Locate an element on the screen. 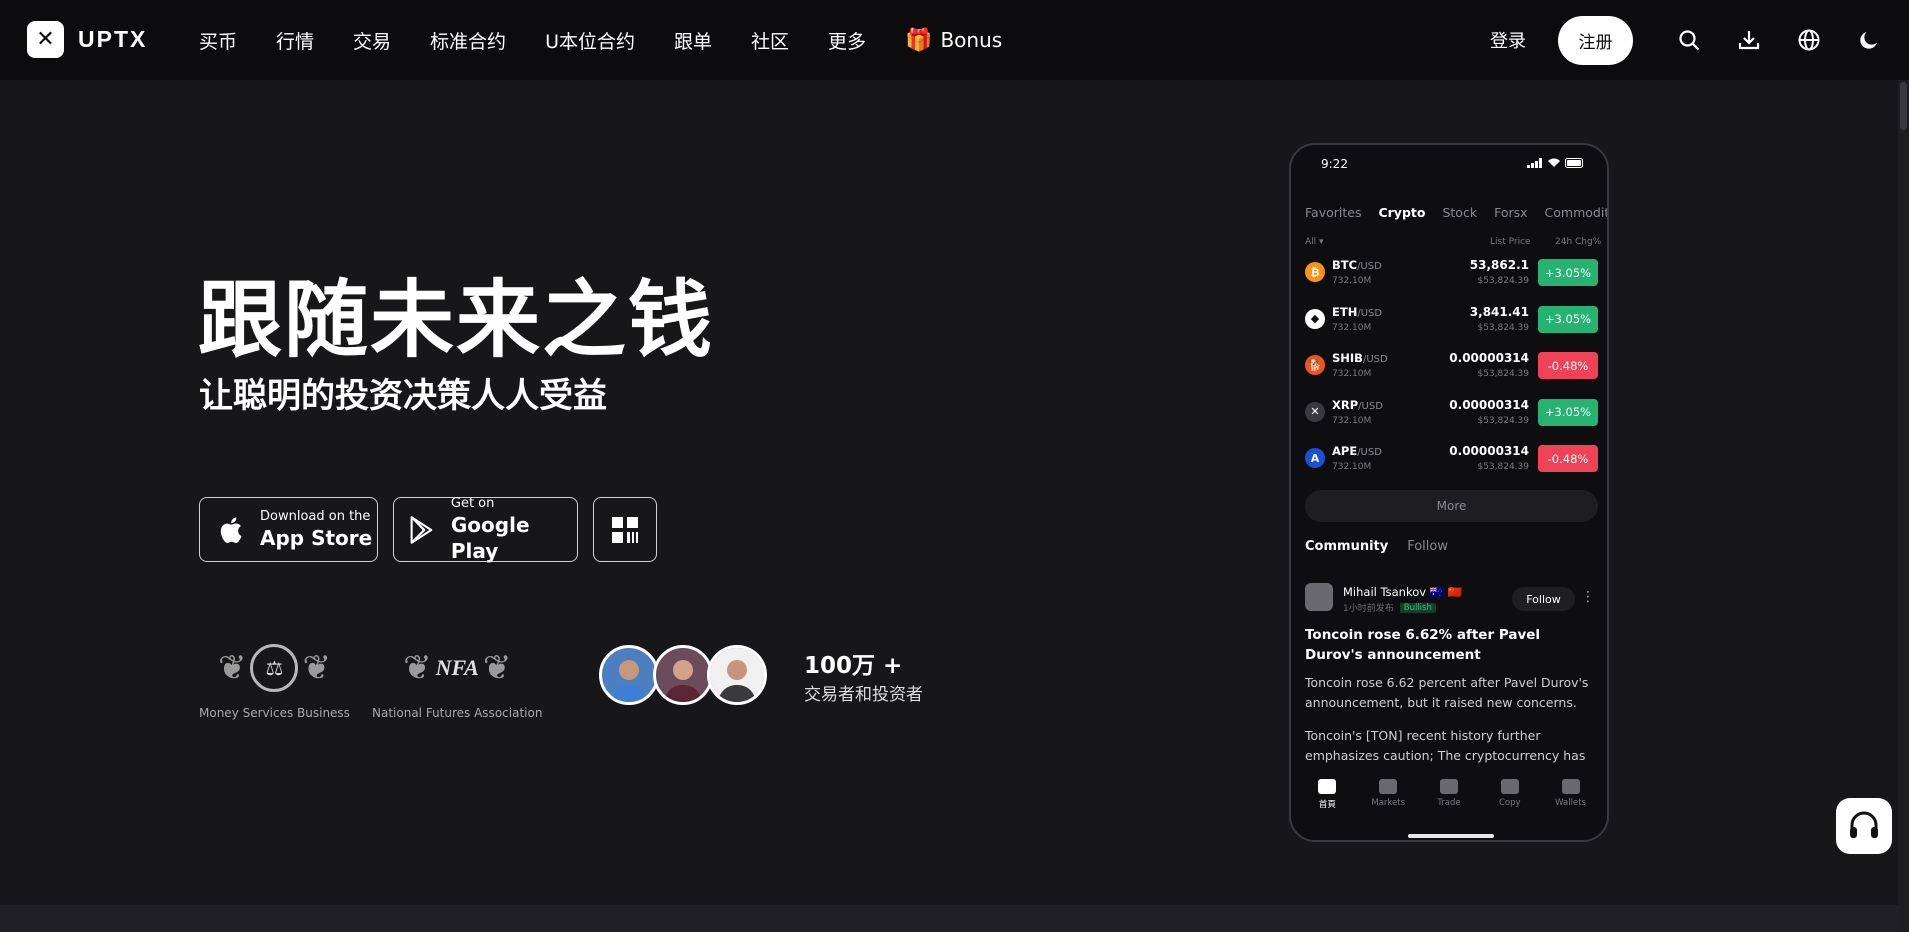 Image resolution: width=1909 pixels, height=932 pixels. headset-icon is located at coordinates (1864, 824).